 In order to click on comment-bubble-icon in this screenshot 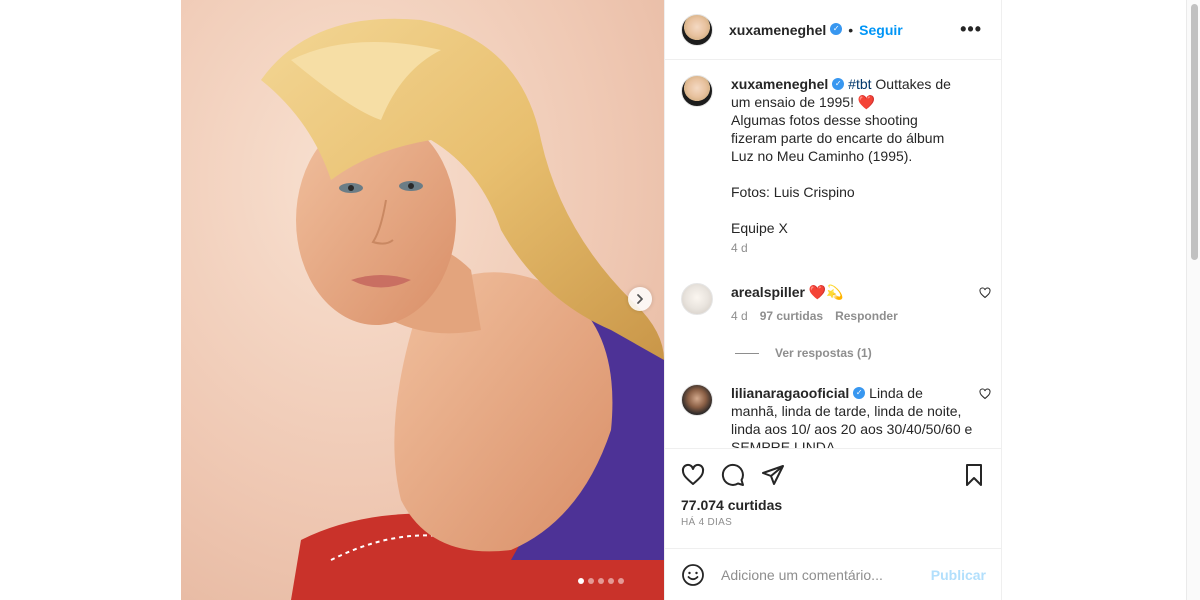, I will do `click(733, 475)`.